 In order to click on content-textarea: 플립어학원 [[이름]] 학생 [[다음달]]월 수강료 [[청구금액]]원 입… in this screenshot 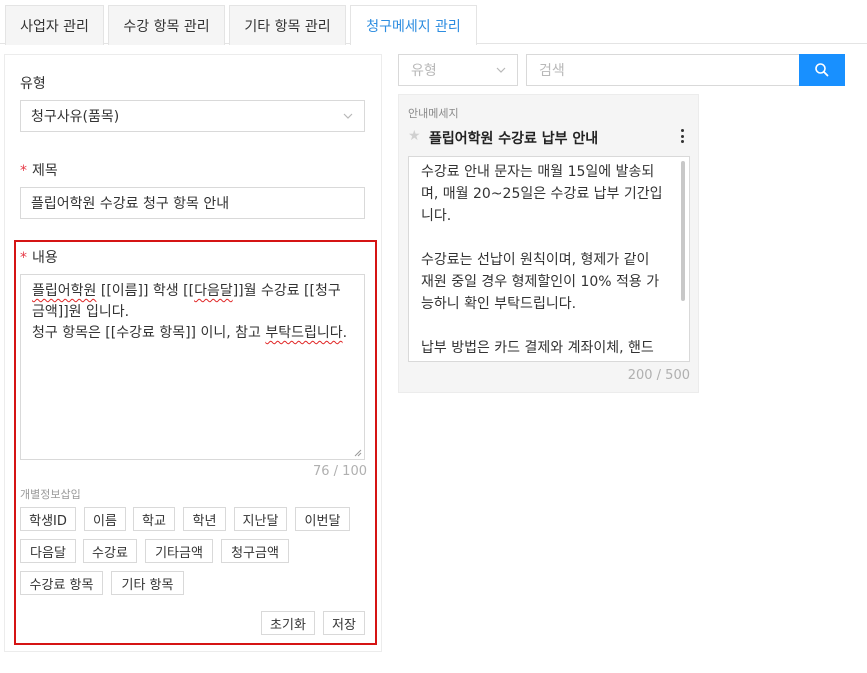, I will do `click(192, 367)`.